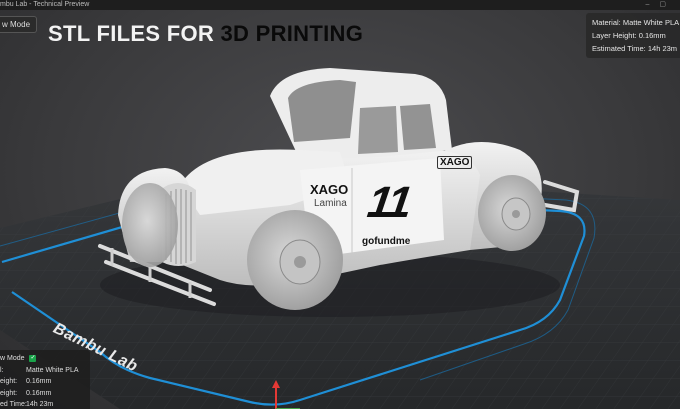 The width and height of the screenshot is (680, 409). I want to click on info-row-label: ed Time:, so click(13, 404).